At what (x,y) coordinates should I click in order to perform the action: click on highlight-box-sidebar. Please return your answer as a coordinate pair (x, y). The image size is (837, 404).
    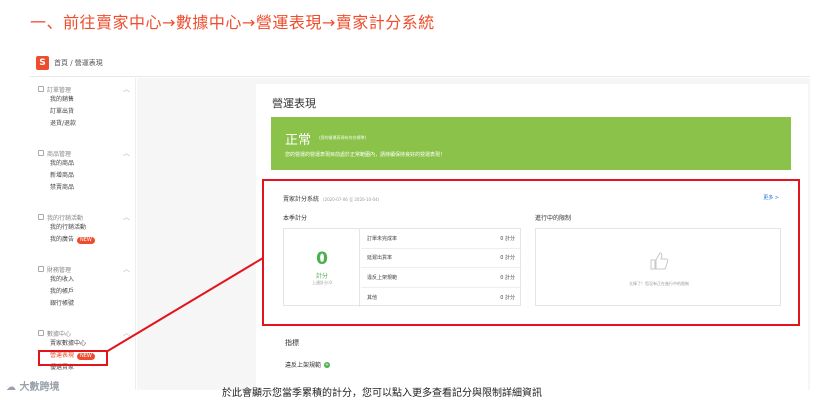
    Looking at the image, I should click on (73, 358).